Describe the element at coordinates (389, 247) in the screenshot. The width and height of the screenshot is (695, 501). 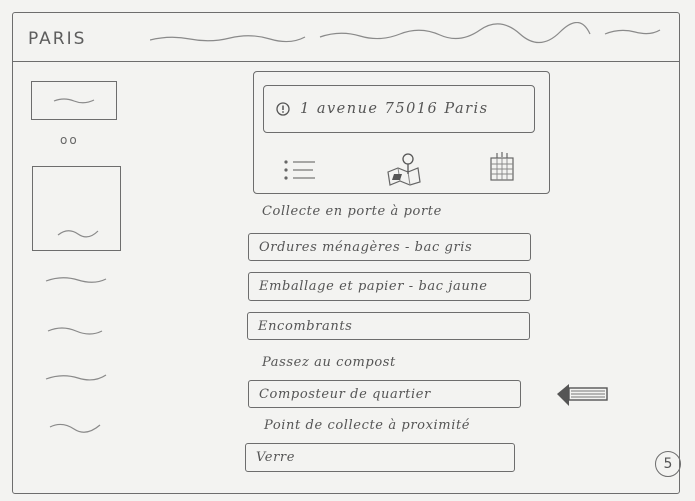
I see `household-waste-button: Ordures ménagères - bac gris` at that location.